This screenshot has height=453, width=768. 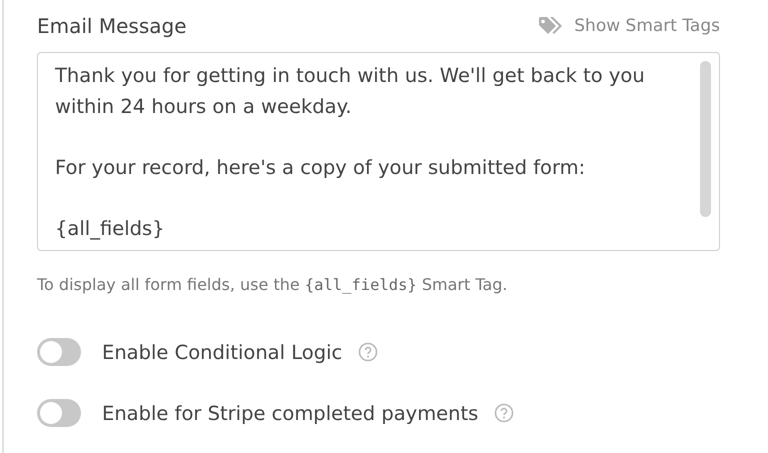 What do you see at coordinates (112, 26) in the screenshot?
I see `field-label: Email Message` at bounding box center [112, 26].